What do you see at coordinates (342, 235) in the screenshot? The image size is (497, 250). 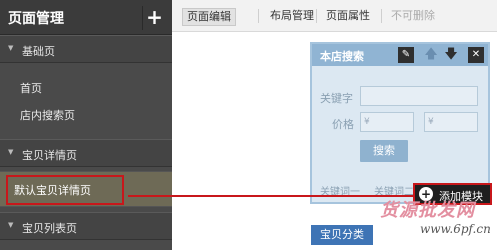 I see `item-category-button: 宝贝分类` at bounding box center [342, 235].